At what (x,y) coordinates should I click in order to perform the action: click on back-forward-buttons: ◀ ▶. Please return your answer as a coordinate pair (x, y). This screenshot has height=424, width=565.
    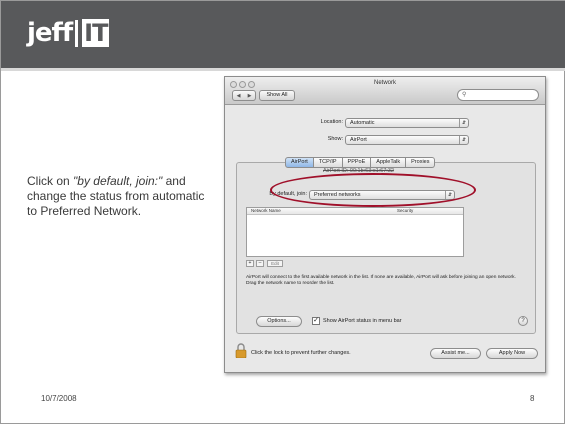
    Looking at the image, I should click on (244, 95).